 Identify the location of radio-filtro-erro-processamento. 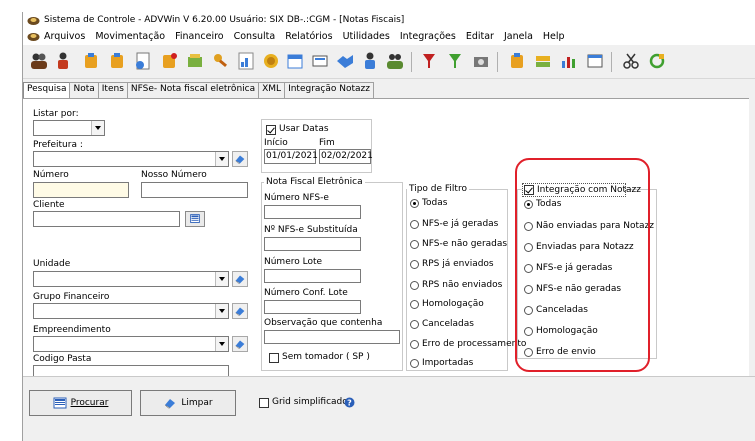
(414, 344).